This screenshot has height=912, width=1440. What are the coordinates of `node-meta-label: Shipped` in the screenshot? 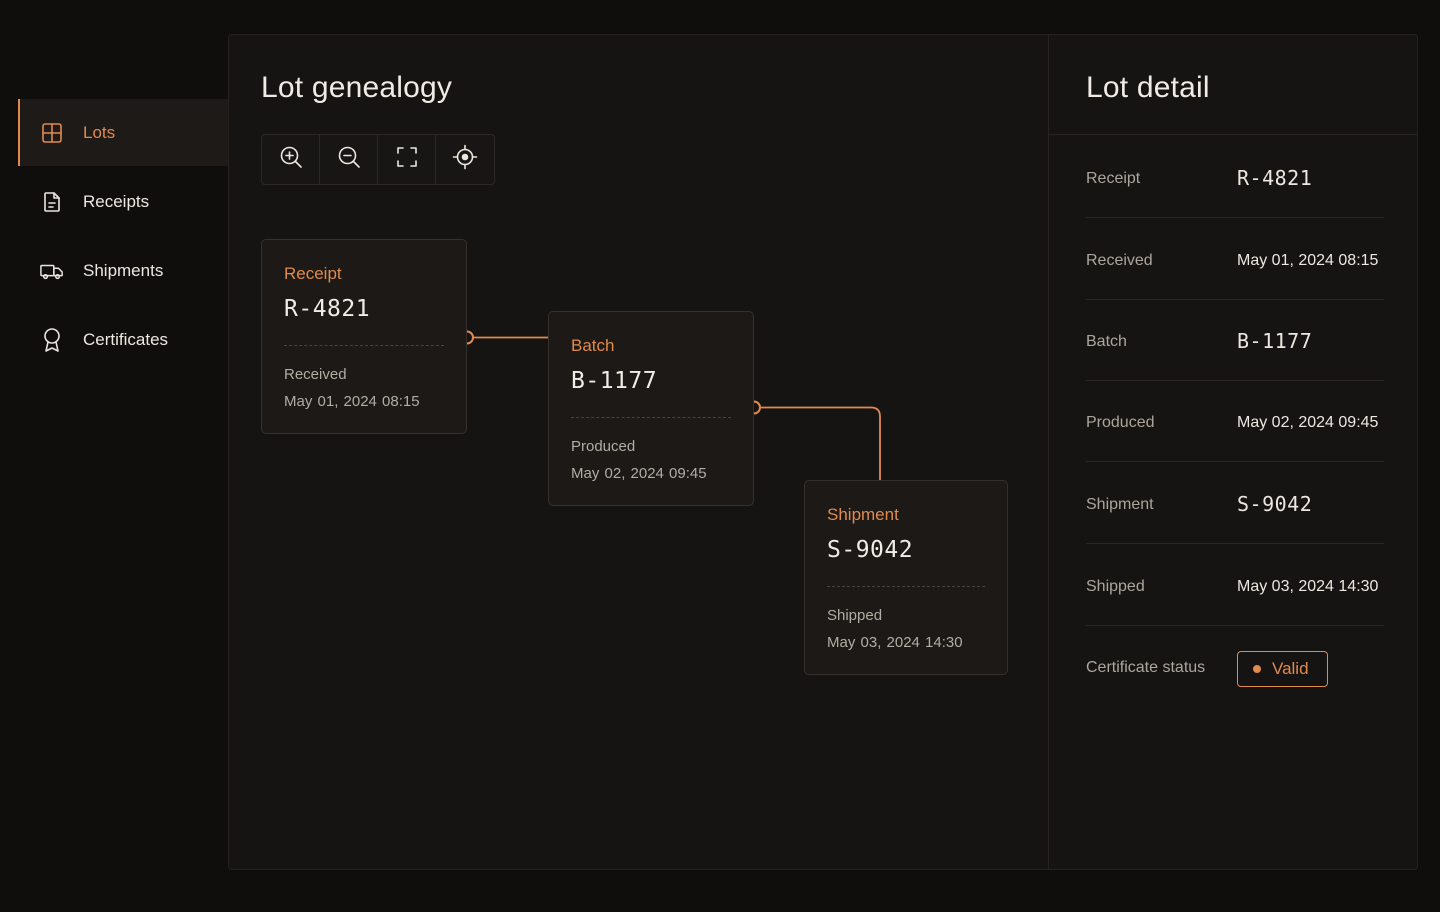 It's located at (855, 615).